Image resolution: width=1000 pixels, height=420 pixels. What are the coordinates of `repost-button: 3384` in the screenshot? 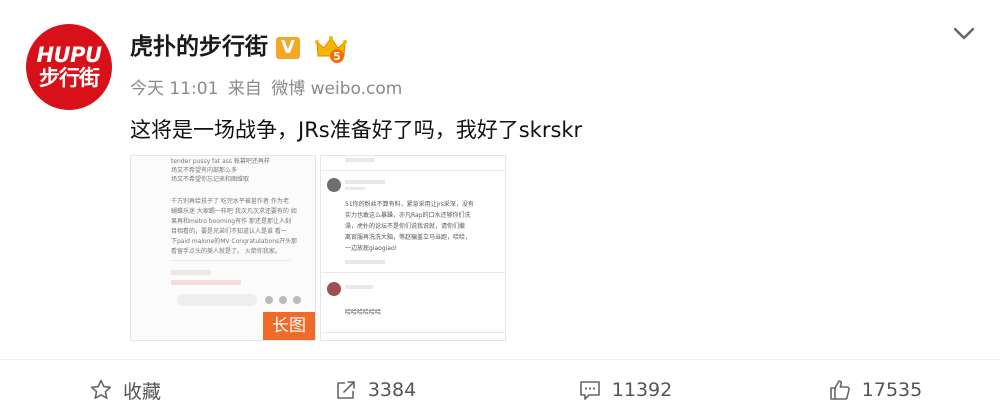 It's located at (375, 390).